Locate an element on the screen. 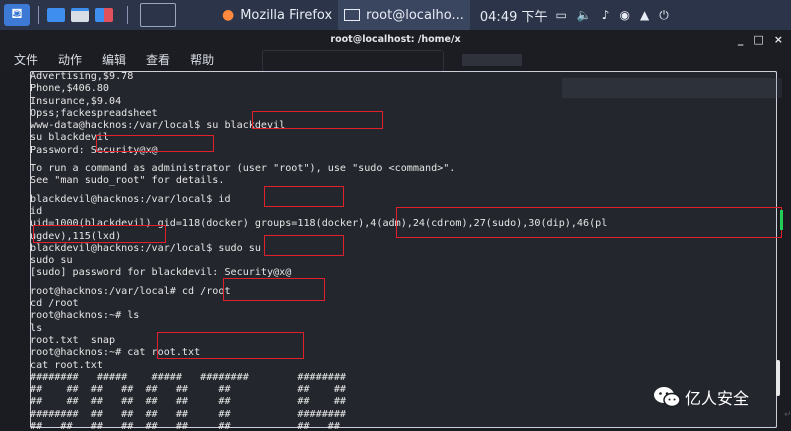 This screenshot has width=791, height=431. terminal-line: See "man sudo_root" for details. is located at coordinates (127, 181).